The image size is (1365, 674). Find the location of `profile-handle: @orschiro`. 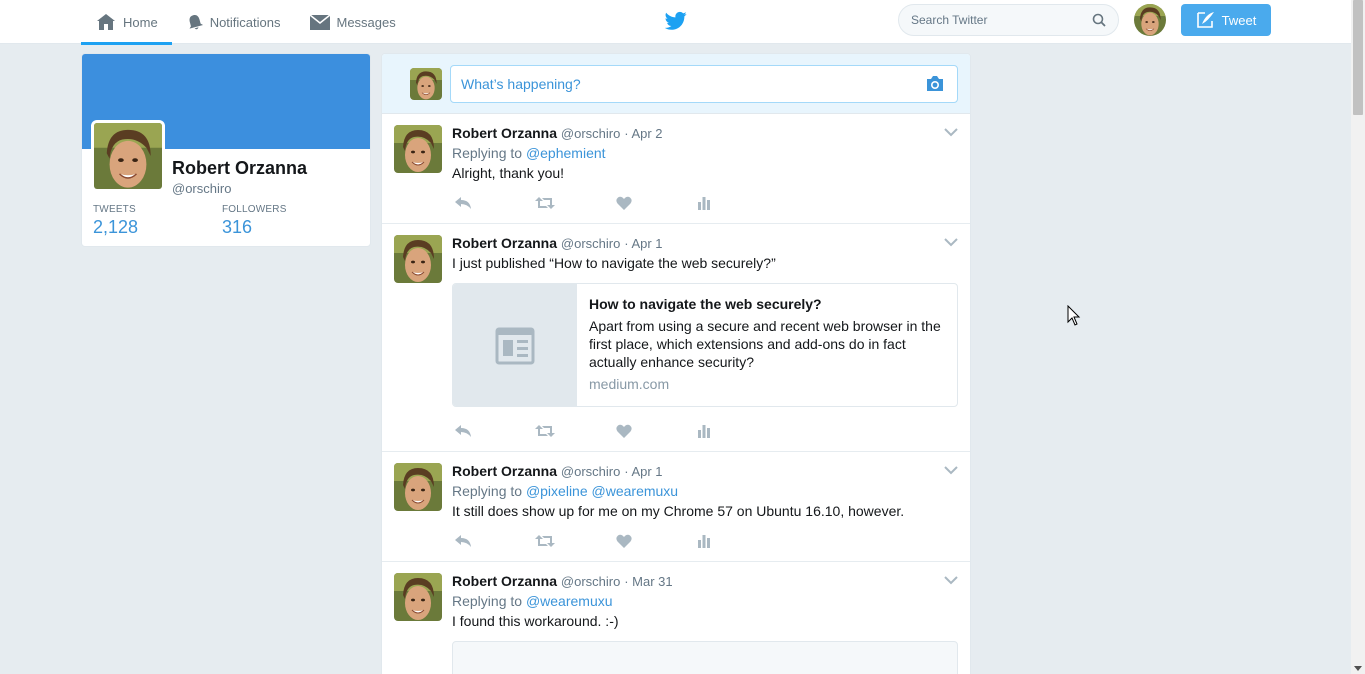

profile-handle: @orschiro is located at coordinates (201, 188).